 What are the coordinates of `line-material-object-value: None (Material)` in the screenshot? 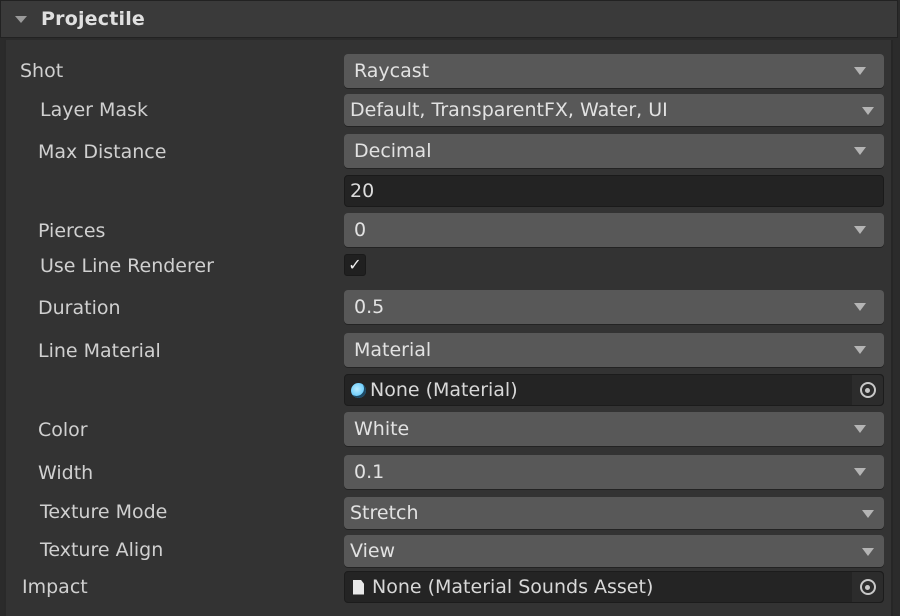 It's located at (444, 390).